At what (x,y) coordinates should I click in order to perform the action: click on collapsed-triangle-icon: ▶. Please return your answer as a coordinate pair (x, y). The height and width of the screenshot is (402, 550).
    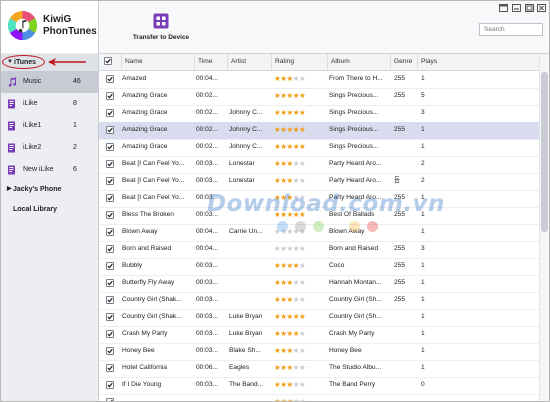
    Looking at the image, I should click on (9, 189).